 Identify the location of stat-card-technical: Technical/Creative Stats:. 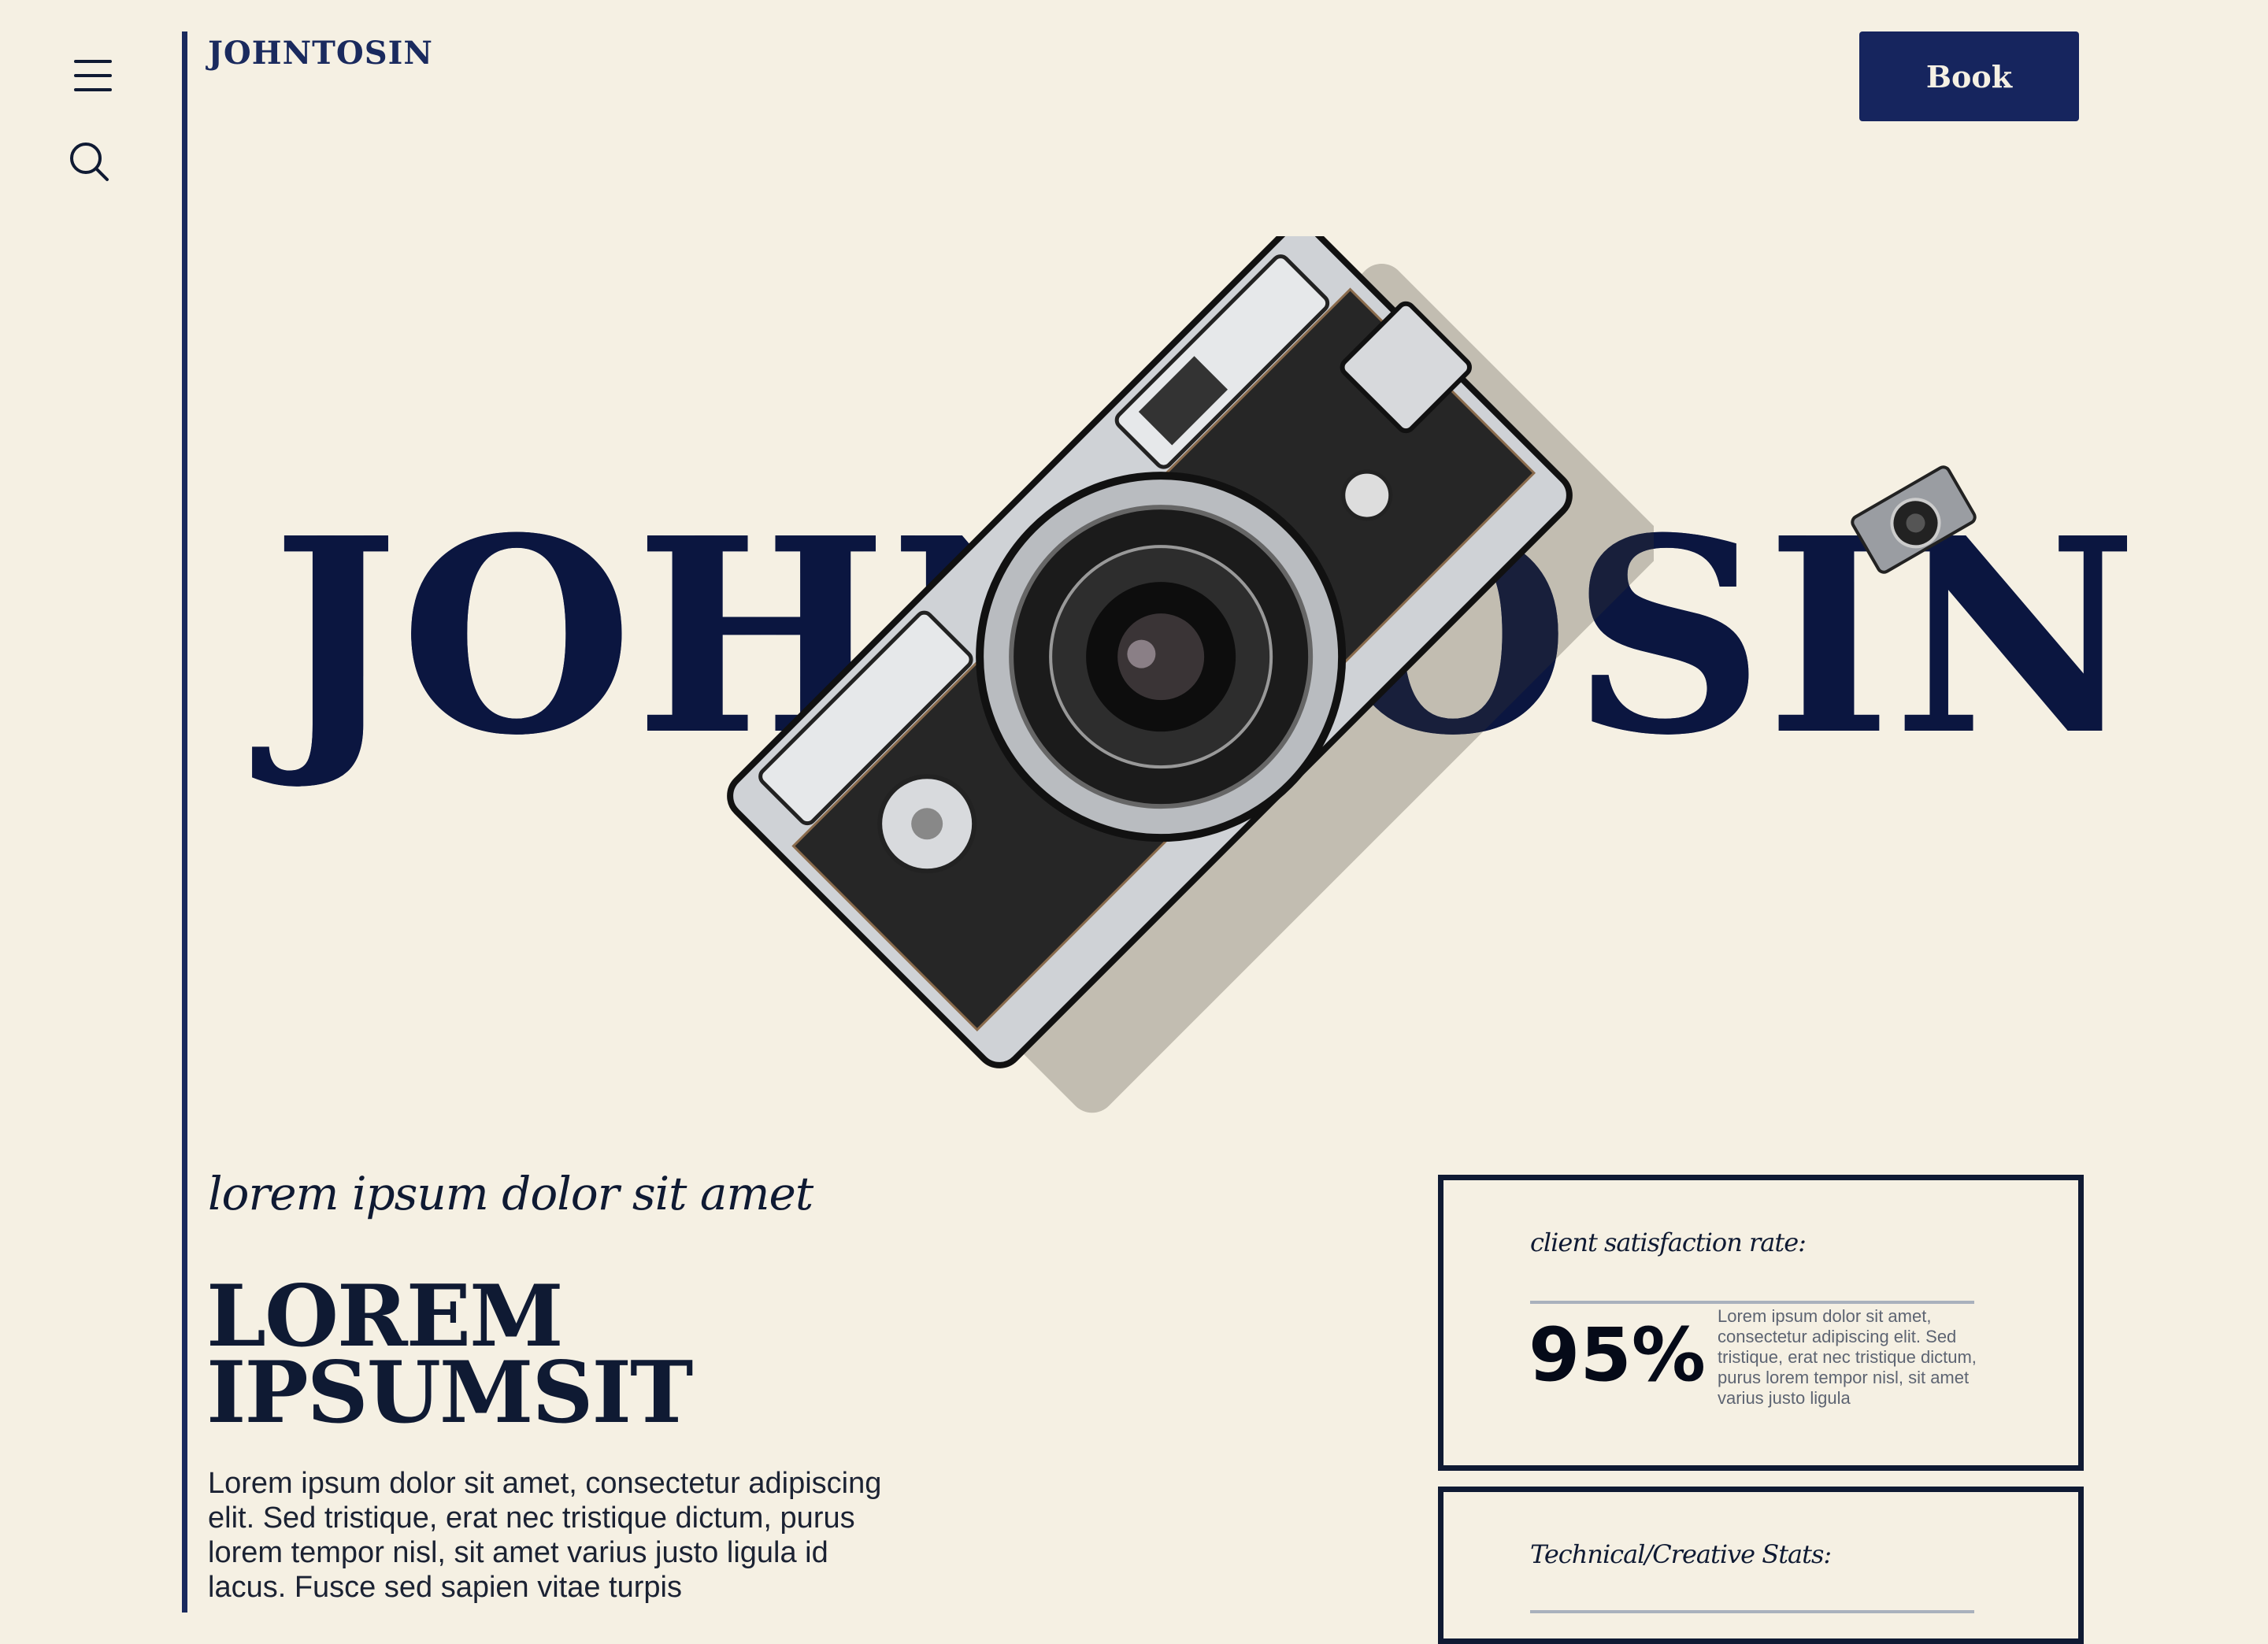
(1761, 1565).